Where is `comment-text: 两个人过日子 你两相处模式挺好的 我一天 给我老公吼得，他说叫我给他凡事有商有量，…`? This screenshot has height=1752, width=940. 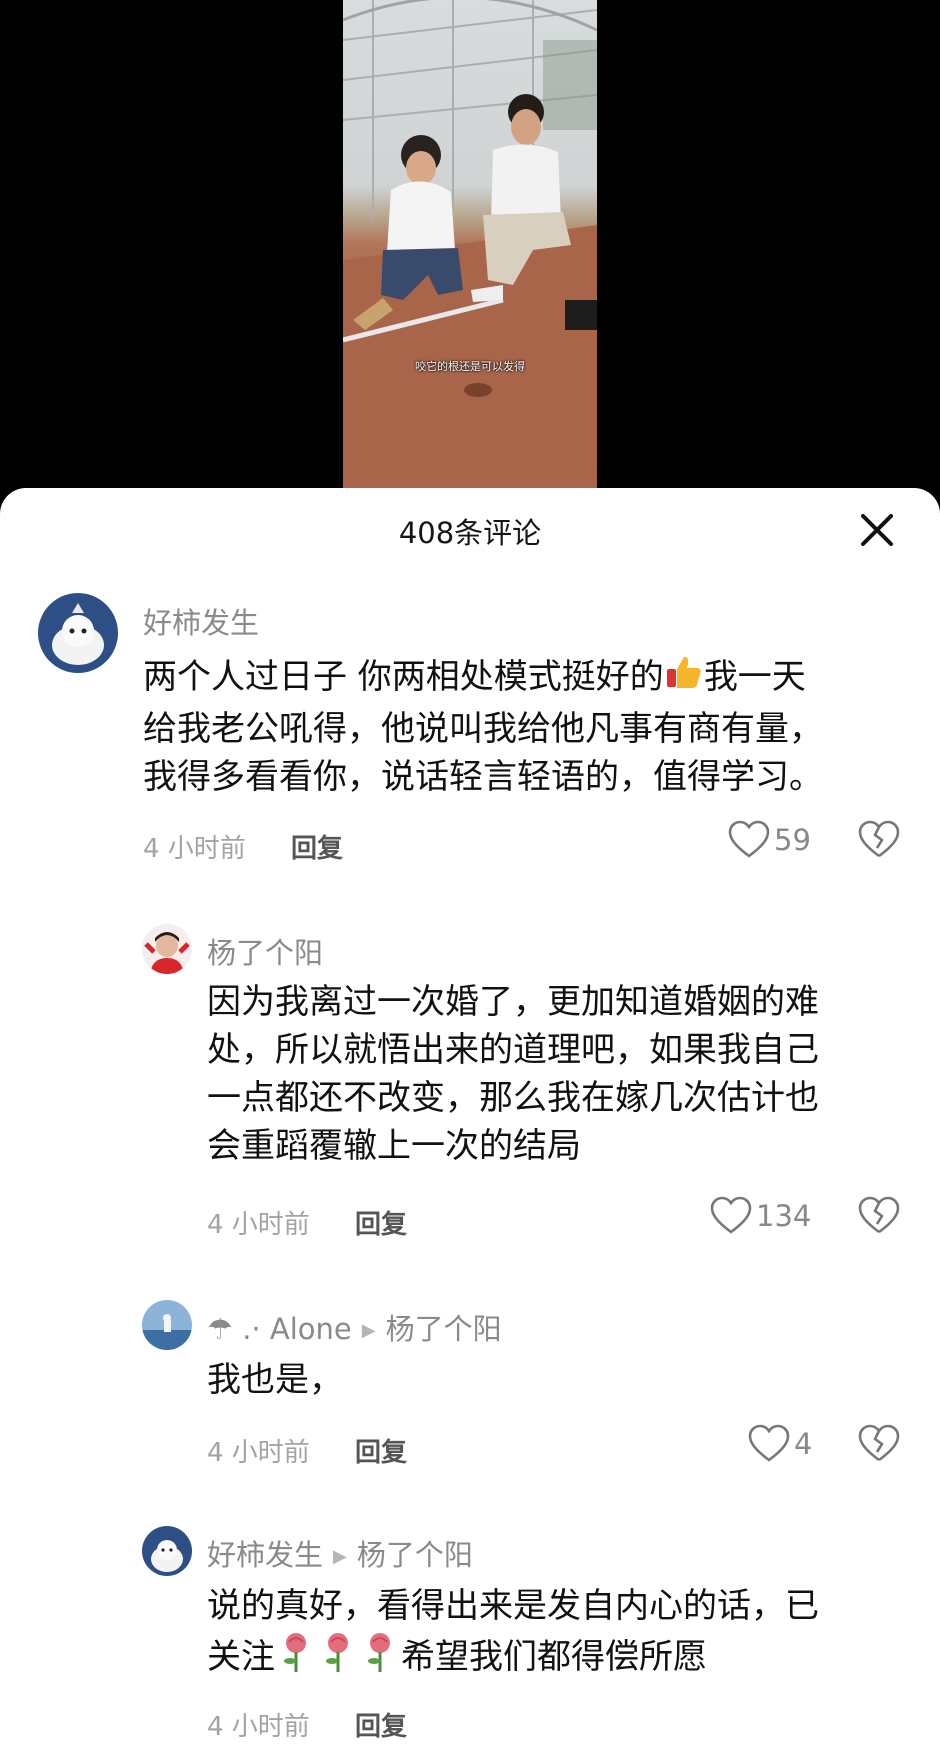 comment-text: 两个人过日子 你两相处模式挺好的 我一天 给我老公吼得，他说叫我给他凡事有商有量，… is located at coordinates (483, 726).